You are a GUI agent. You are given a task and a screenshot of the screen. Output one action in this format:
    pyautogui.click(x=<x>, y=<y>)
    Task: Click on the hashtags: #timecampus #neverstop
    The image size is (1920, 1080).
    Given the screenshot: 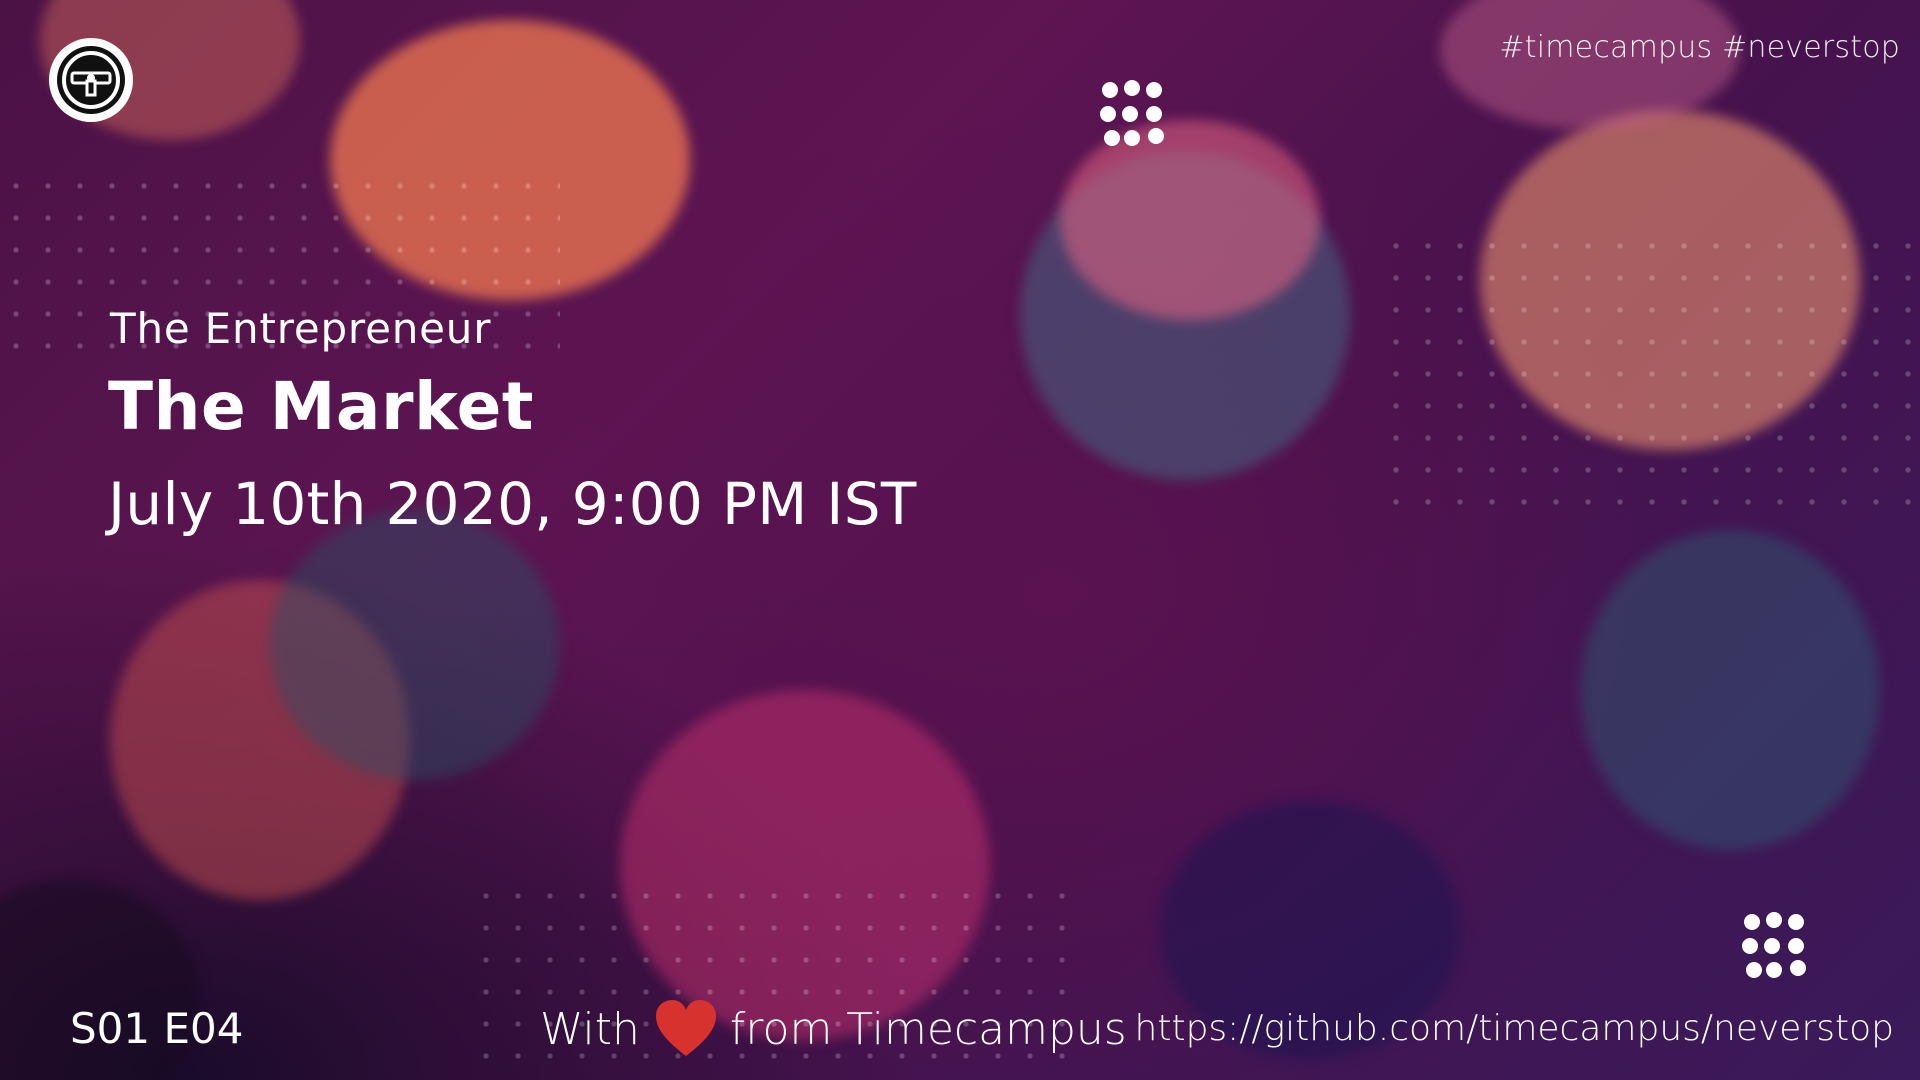 What is the action you would take?
    pyautogui.click(x=1699, y=47)
    